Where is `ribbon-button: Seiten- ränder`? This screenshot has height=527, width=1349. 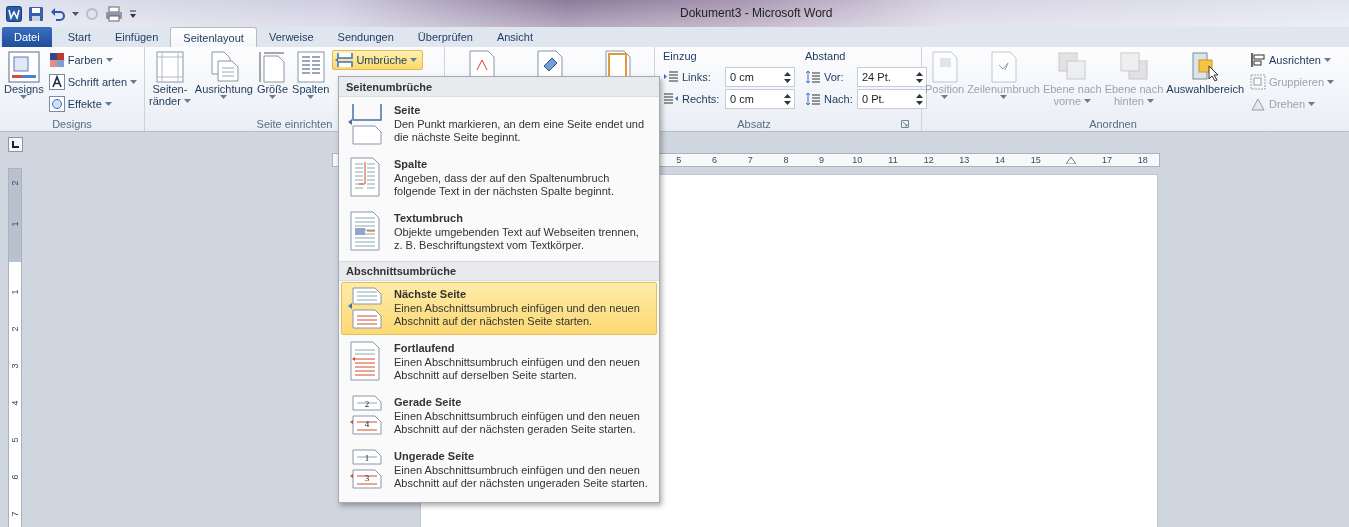
ribbon-button: Seiten- ränder is located at coordinates (170, 79).